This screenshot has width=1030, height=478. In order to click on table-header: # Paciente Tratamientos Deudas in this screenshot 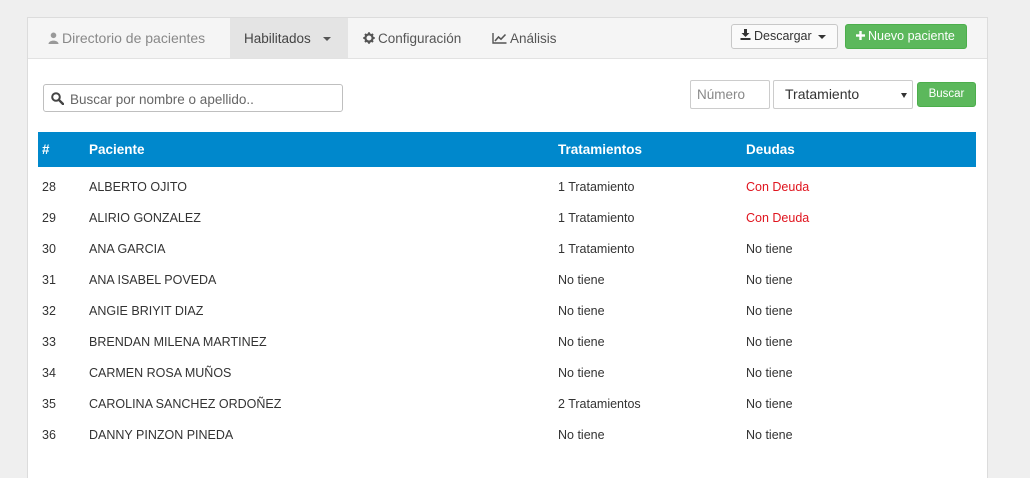, I will do `click(507, 149)`.